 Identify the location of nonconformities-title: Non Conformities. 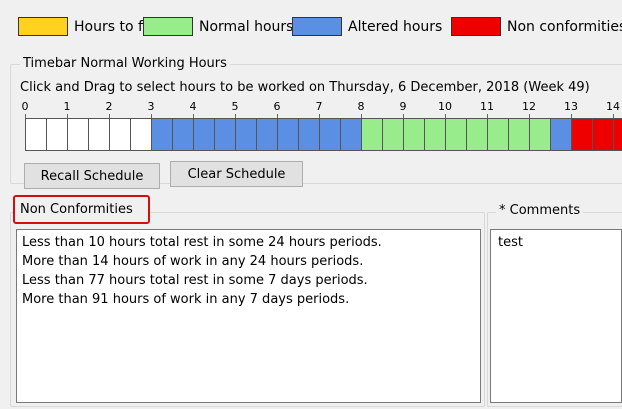
(76, 209).